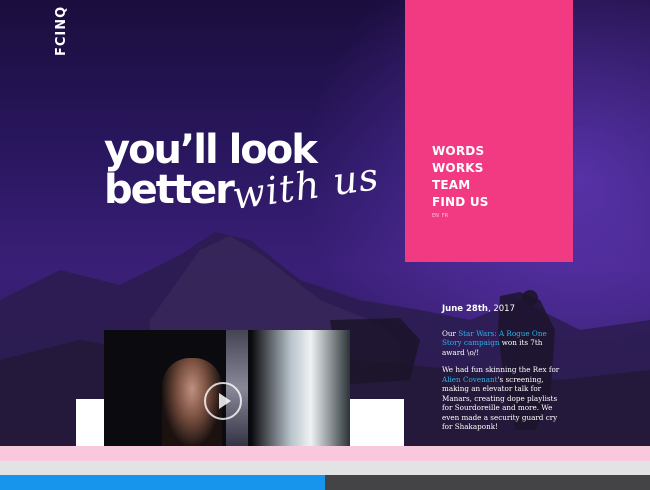  I want to click on news-date-year: , 2017, so click(501, 309).